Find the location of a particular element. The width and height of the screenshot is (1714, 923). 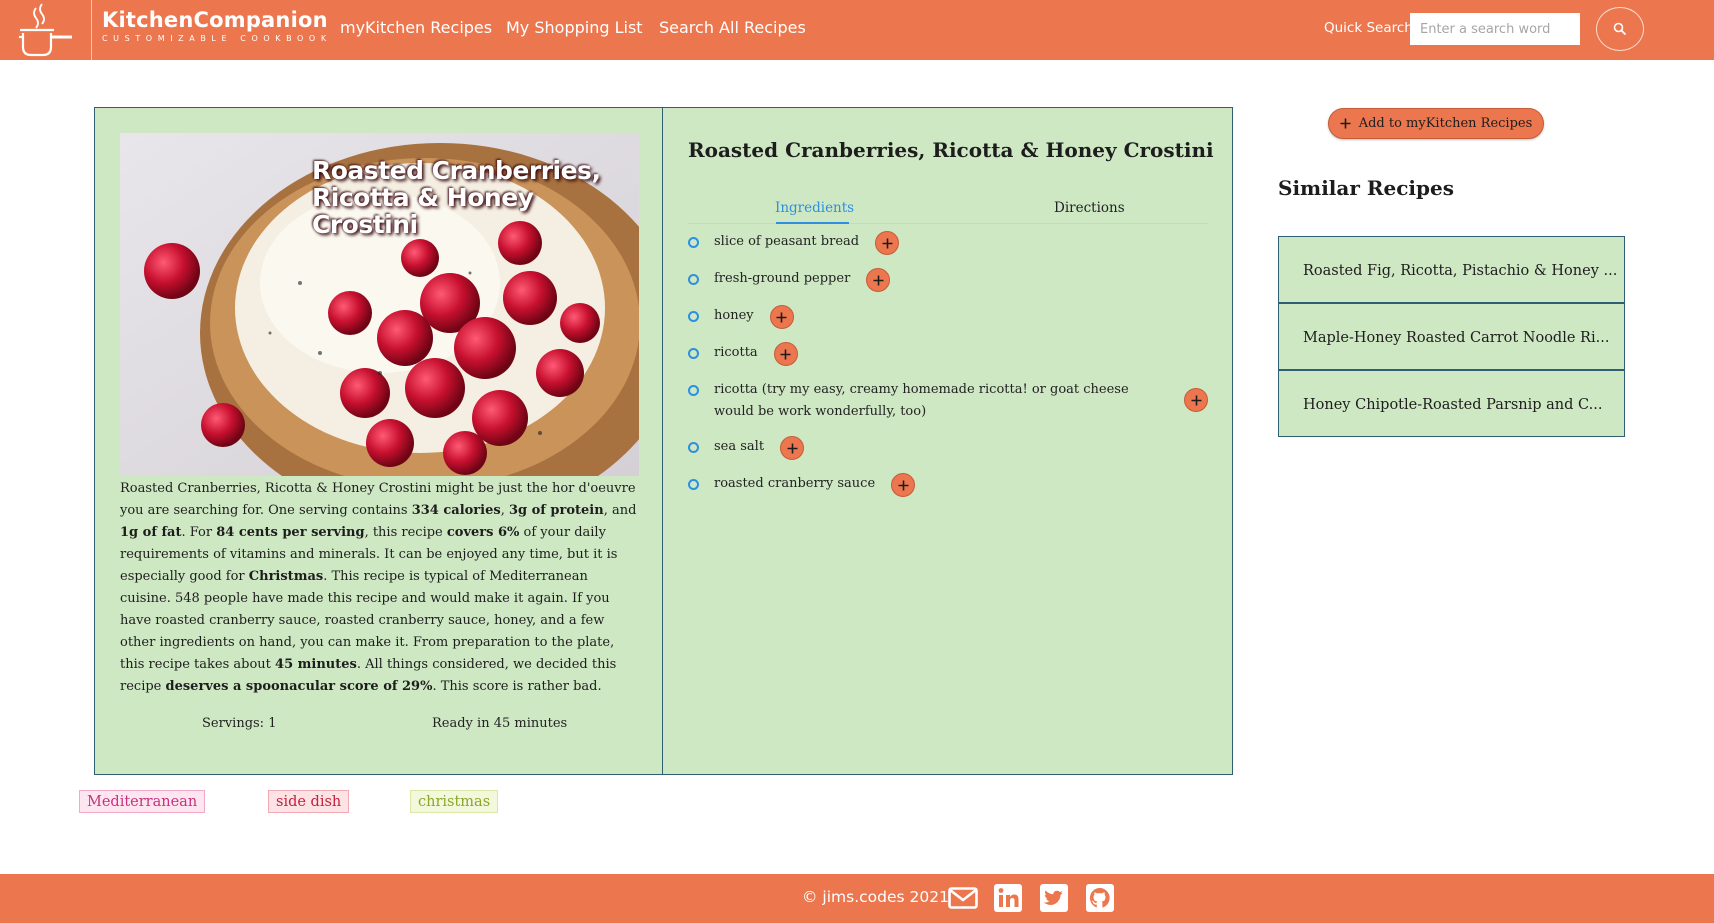

ingredient-item: ricotta is located at coordinates (948, 360).